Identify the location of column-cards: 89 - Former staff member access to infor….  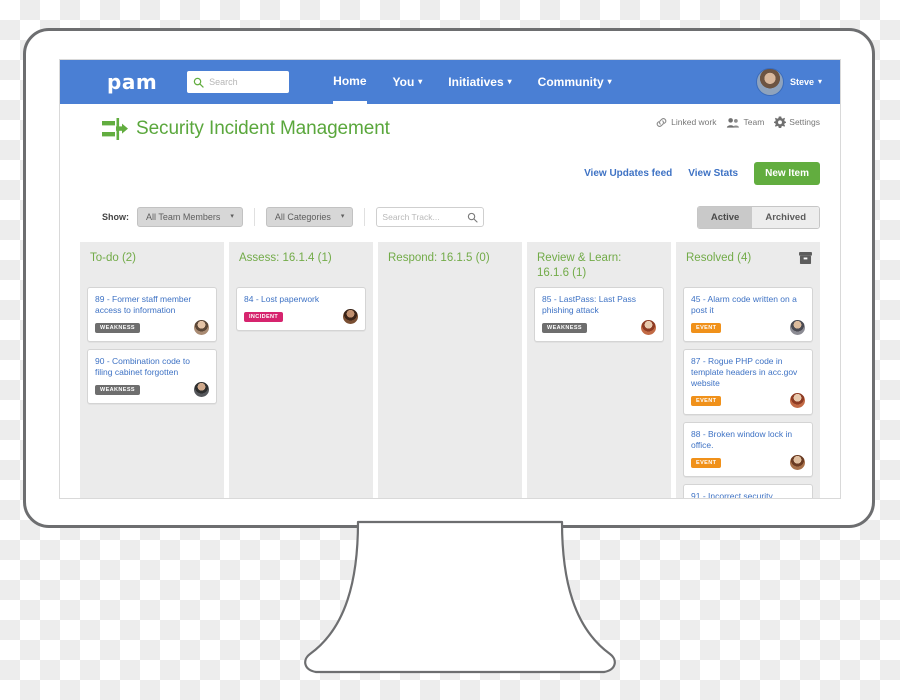
(152, 345).